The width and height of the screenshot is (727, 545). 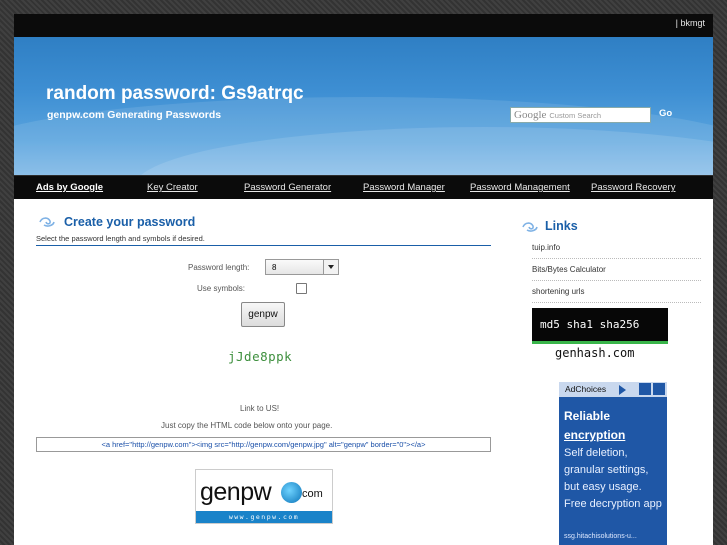 What do you see at coordinates (530, 115) in the screenshot?
I see `google-logo: Google` at bounding box center [530, 115].